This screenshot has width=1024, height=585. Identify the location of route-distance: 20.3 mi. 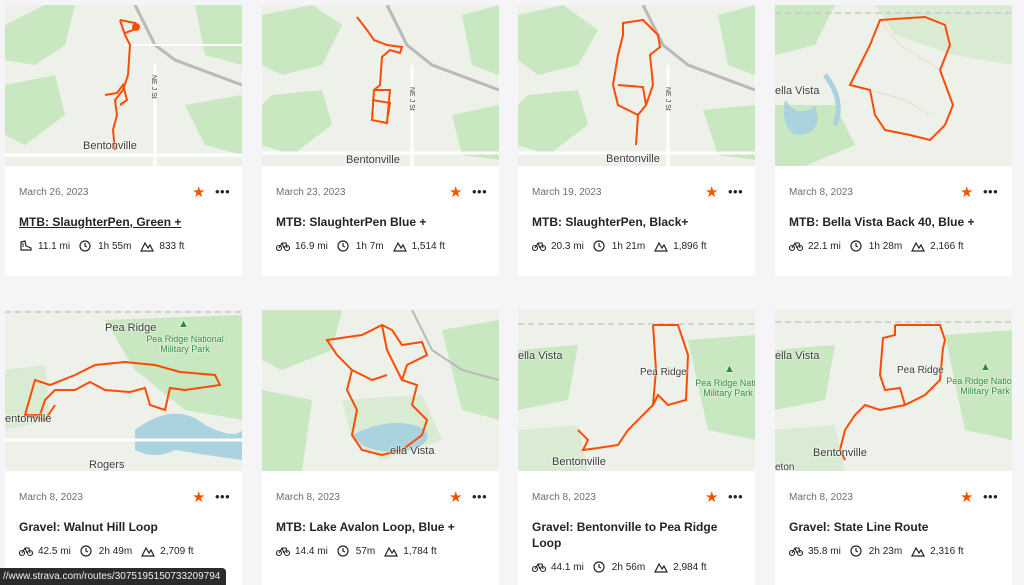
(567, 246).